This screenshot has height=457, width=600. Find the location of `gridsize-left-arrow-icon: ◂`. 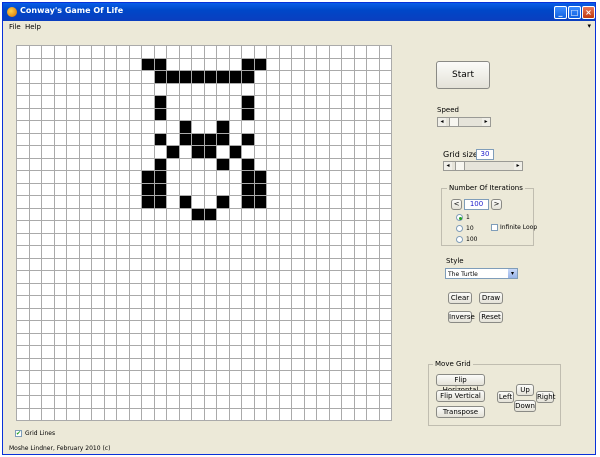

gridsize-left-arrow-icon: ◂ is located at coordinates (448, 166).